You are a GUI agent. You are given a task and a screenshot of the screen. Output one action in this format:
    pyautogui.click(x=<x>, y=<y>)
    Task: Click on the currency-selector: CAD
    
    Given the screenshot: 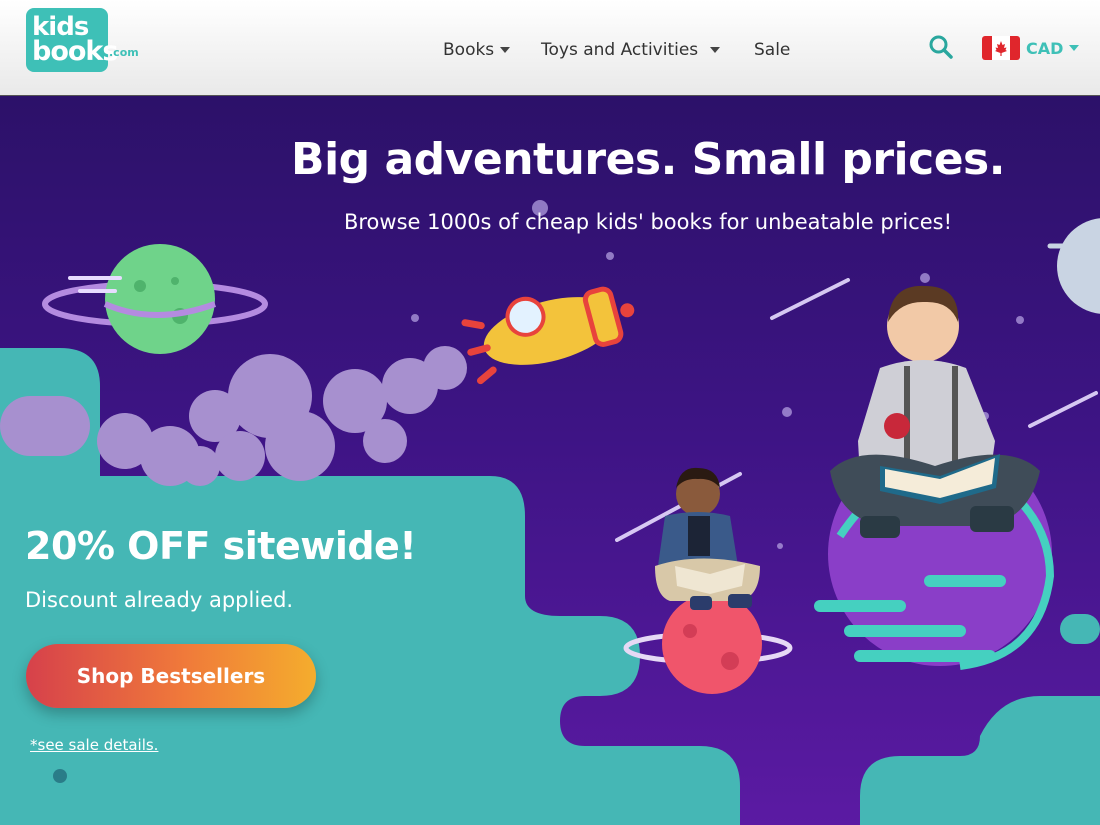 What is the action you would take?
    pyautogui.click(x=1031, y=48)
    